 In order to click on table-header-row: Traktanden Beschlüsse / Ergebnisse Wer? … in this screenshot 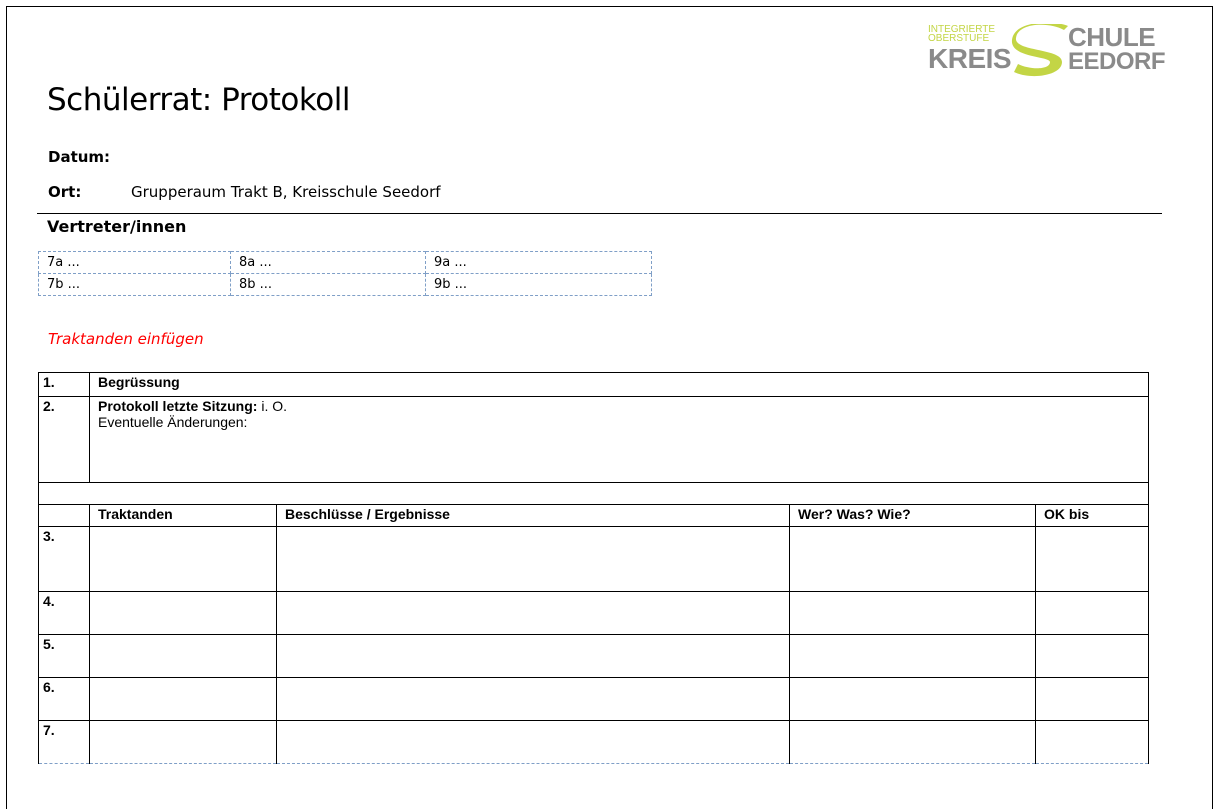, I will do `click(593, 515)`.